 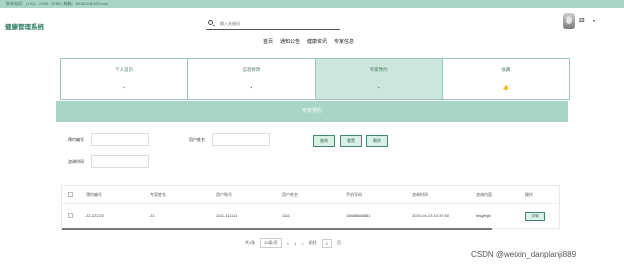 I want to click on header-phone: 手机号码, so click(x=354, y=194).